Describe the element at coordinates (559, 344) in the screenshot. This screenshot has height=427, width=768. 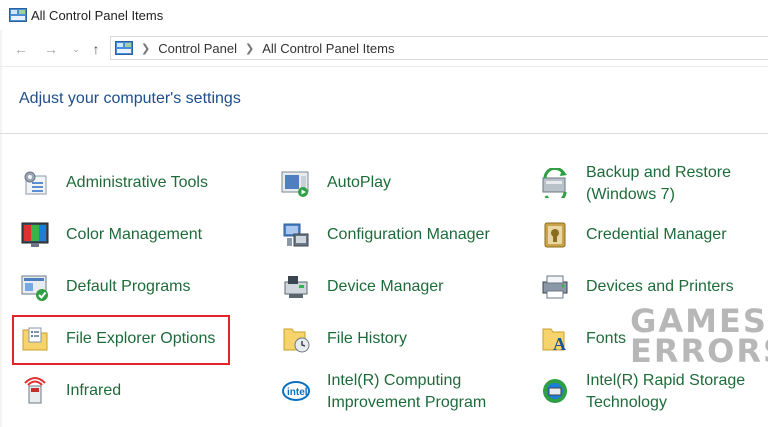
I see `svg-text: A` at that location.